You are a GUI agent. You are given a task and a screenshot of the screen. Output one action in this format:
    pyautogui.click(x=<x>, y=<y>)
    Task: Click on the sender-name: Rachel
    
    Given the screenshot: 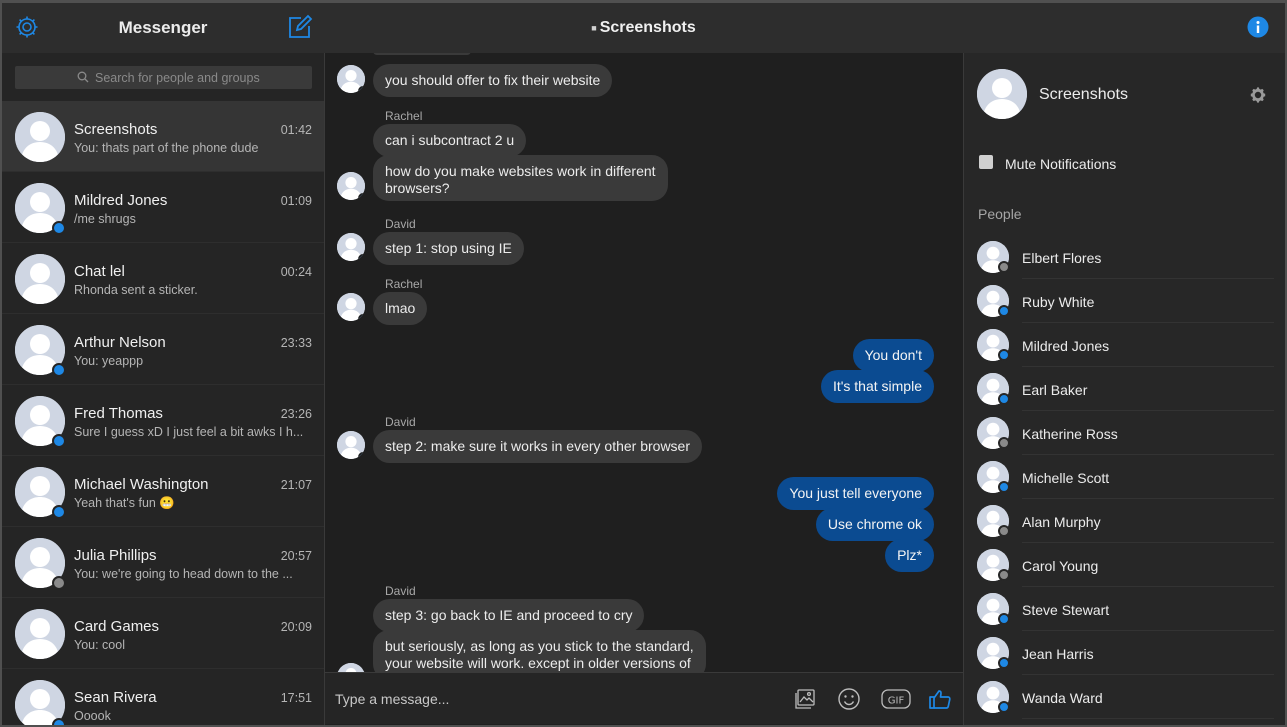 What is the action you would take?
    pyautogui.click(x=404, y=284)
    